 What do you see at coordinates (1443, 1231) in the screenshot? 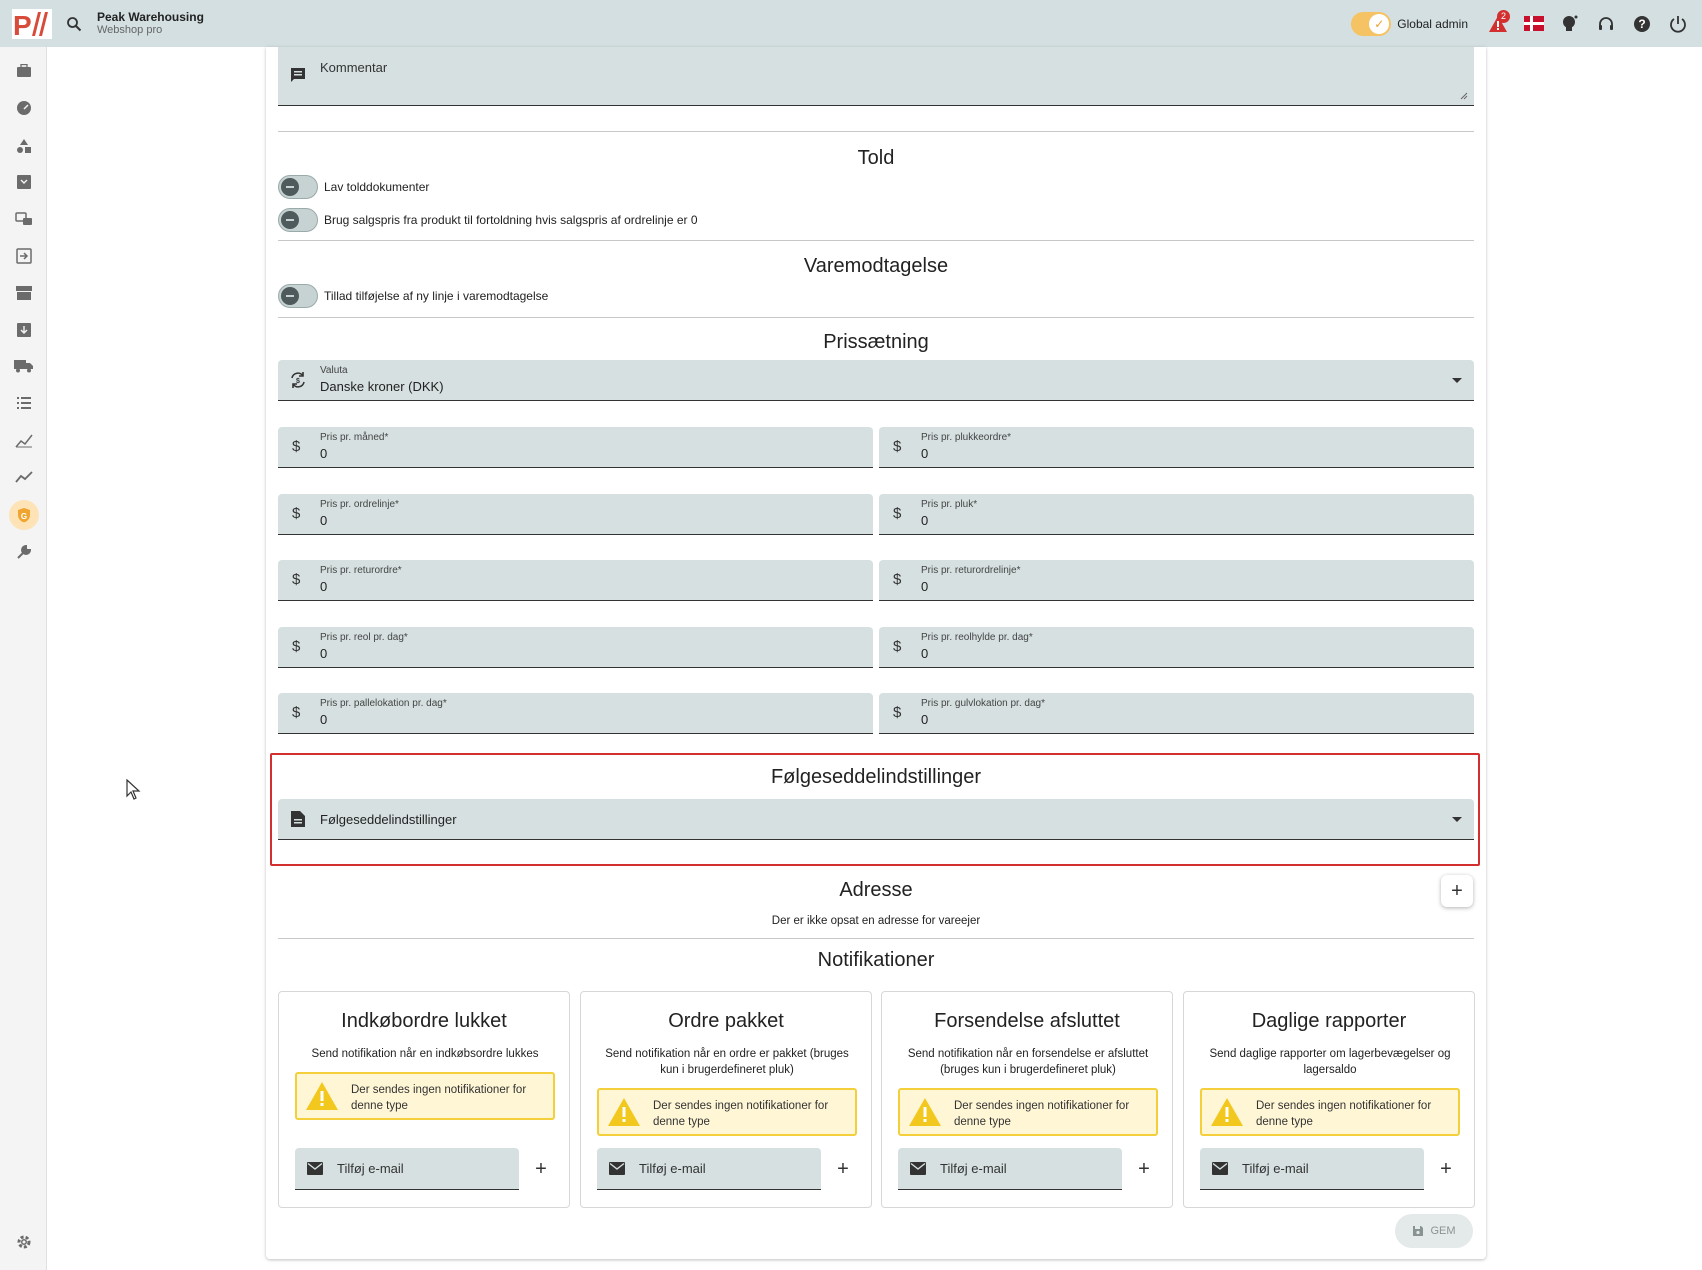
I see `save-label: GEM` at bounding box center [1443, 1231].